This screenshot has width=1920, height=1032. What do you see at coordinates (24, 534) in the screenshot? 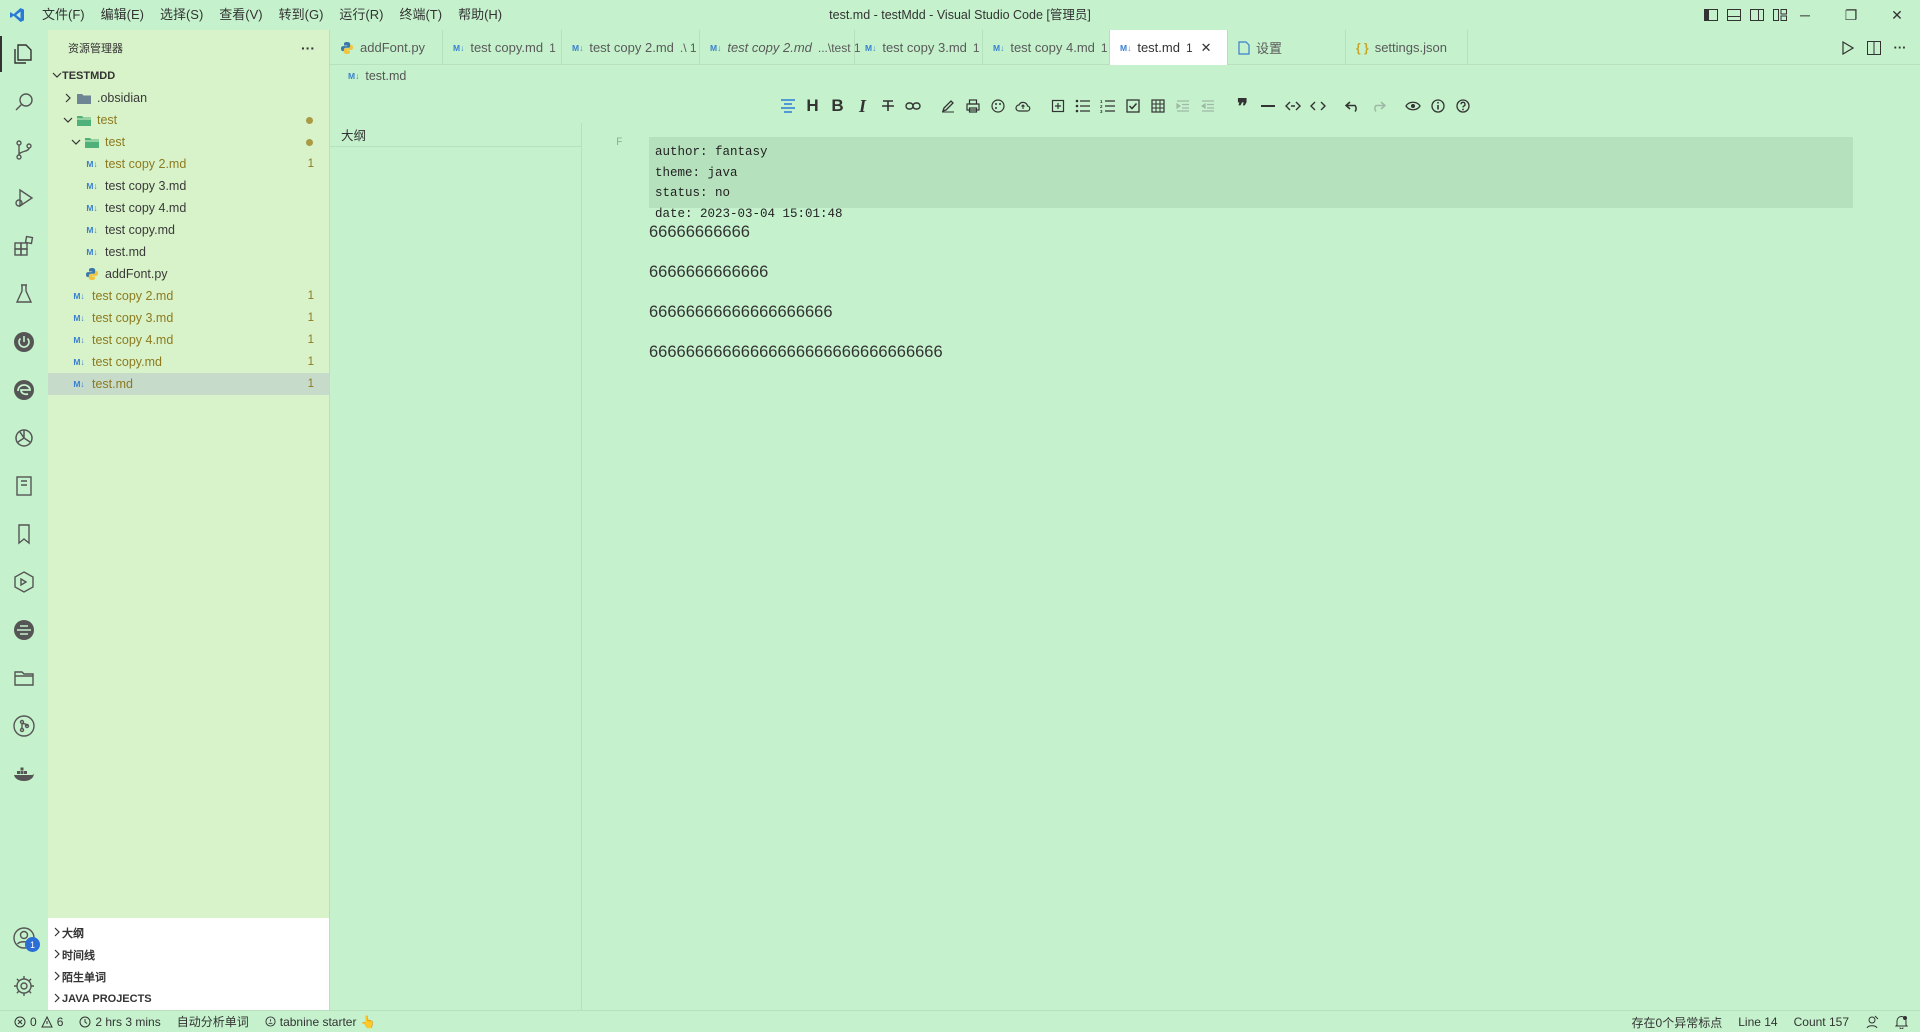
I see `bookmark-icon` at bounding box center [24, 534].